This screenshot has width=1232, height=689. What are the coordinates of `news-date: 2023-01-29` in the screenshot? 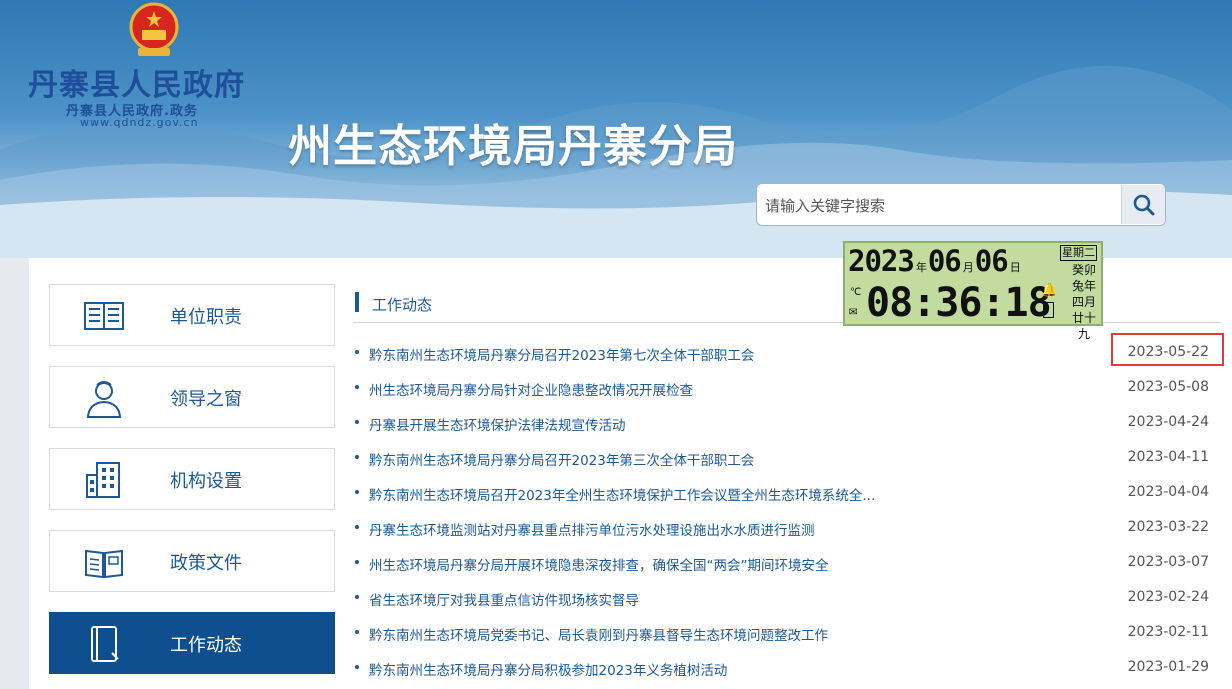 It's located at (1168, 667).